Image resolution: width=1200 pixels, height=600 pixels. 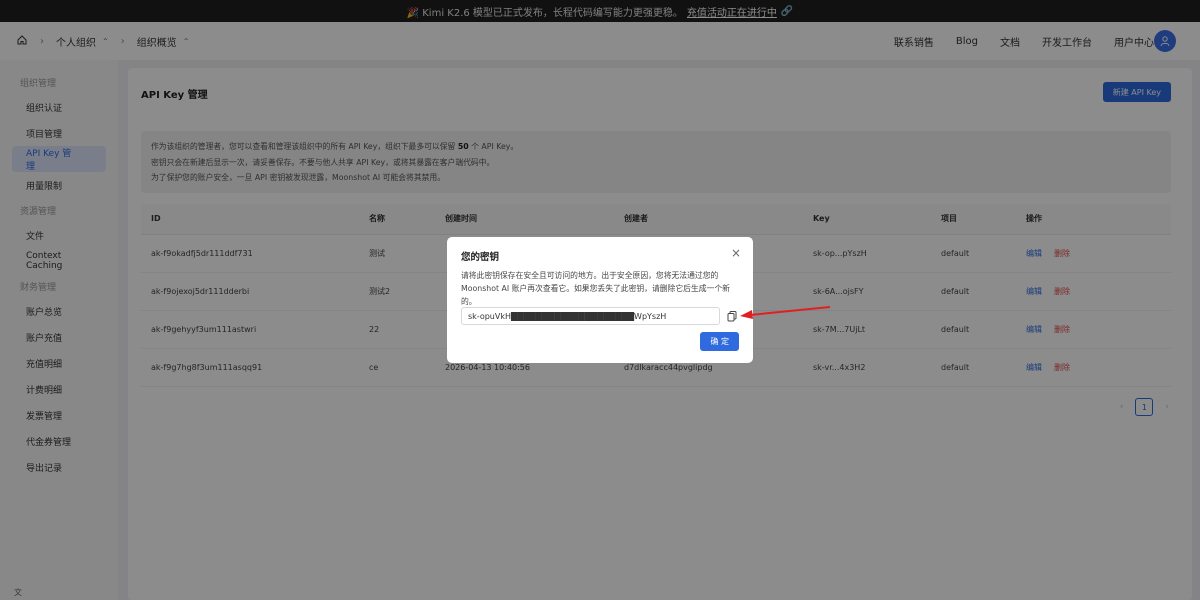 What do you see at coordinates (785, 312) in the screenshot?
I see `annotation-arrow-icon` at bounding box center [785, 312].